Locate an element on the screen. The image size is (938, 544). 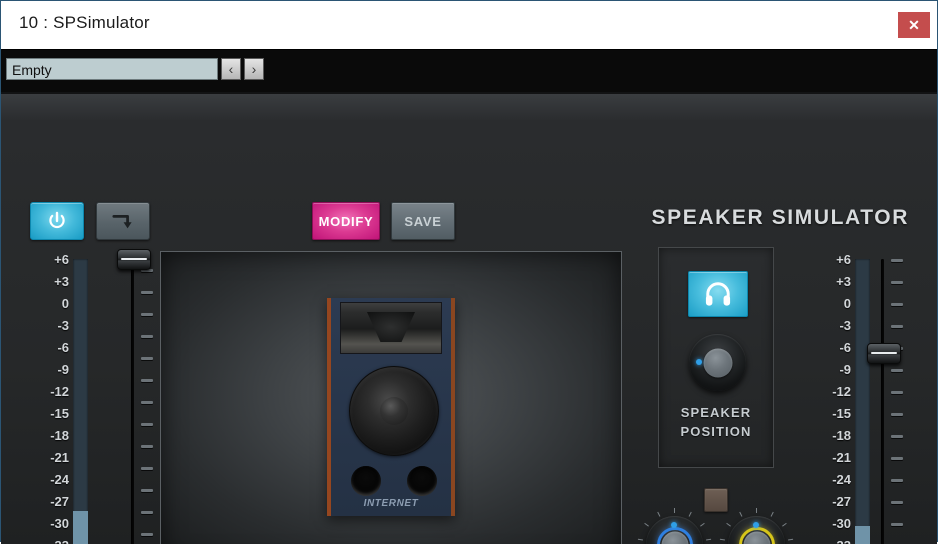
preset-next-button: › is located at coordinates (254, 69).